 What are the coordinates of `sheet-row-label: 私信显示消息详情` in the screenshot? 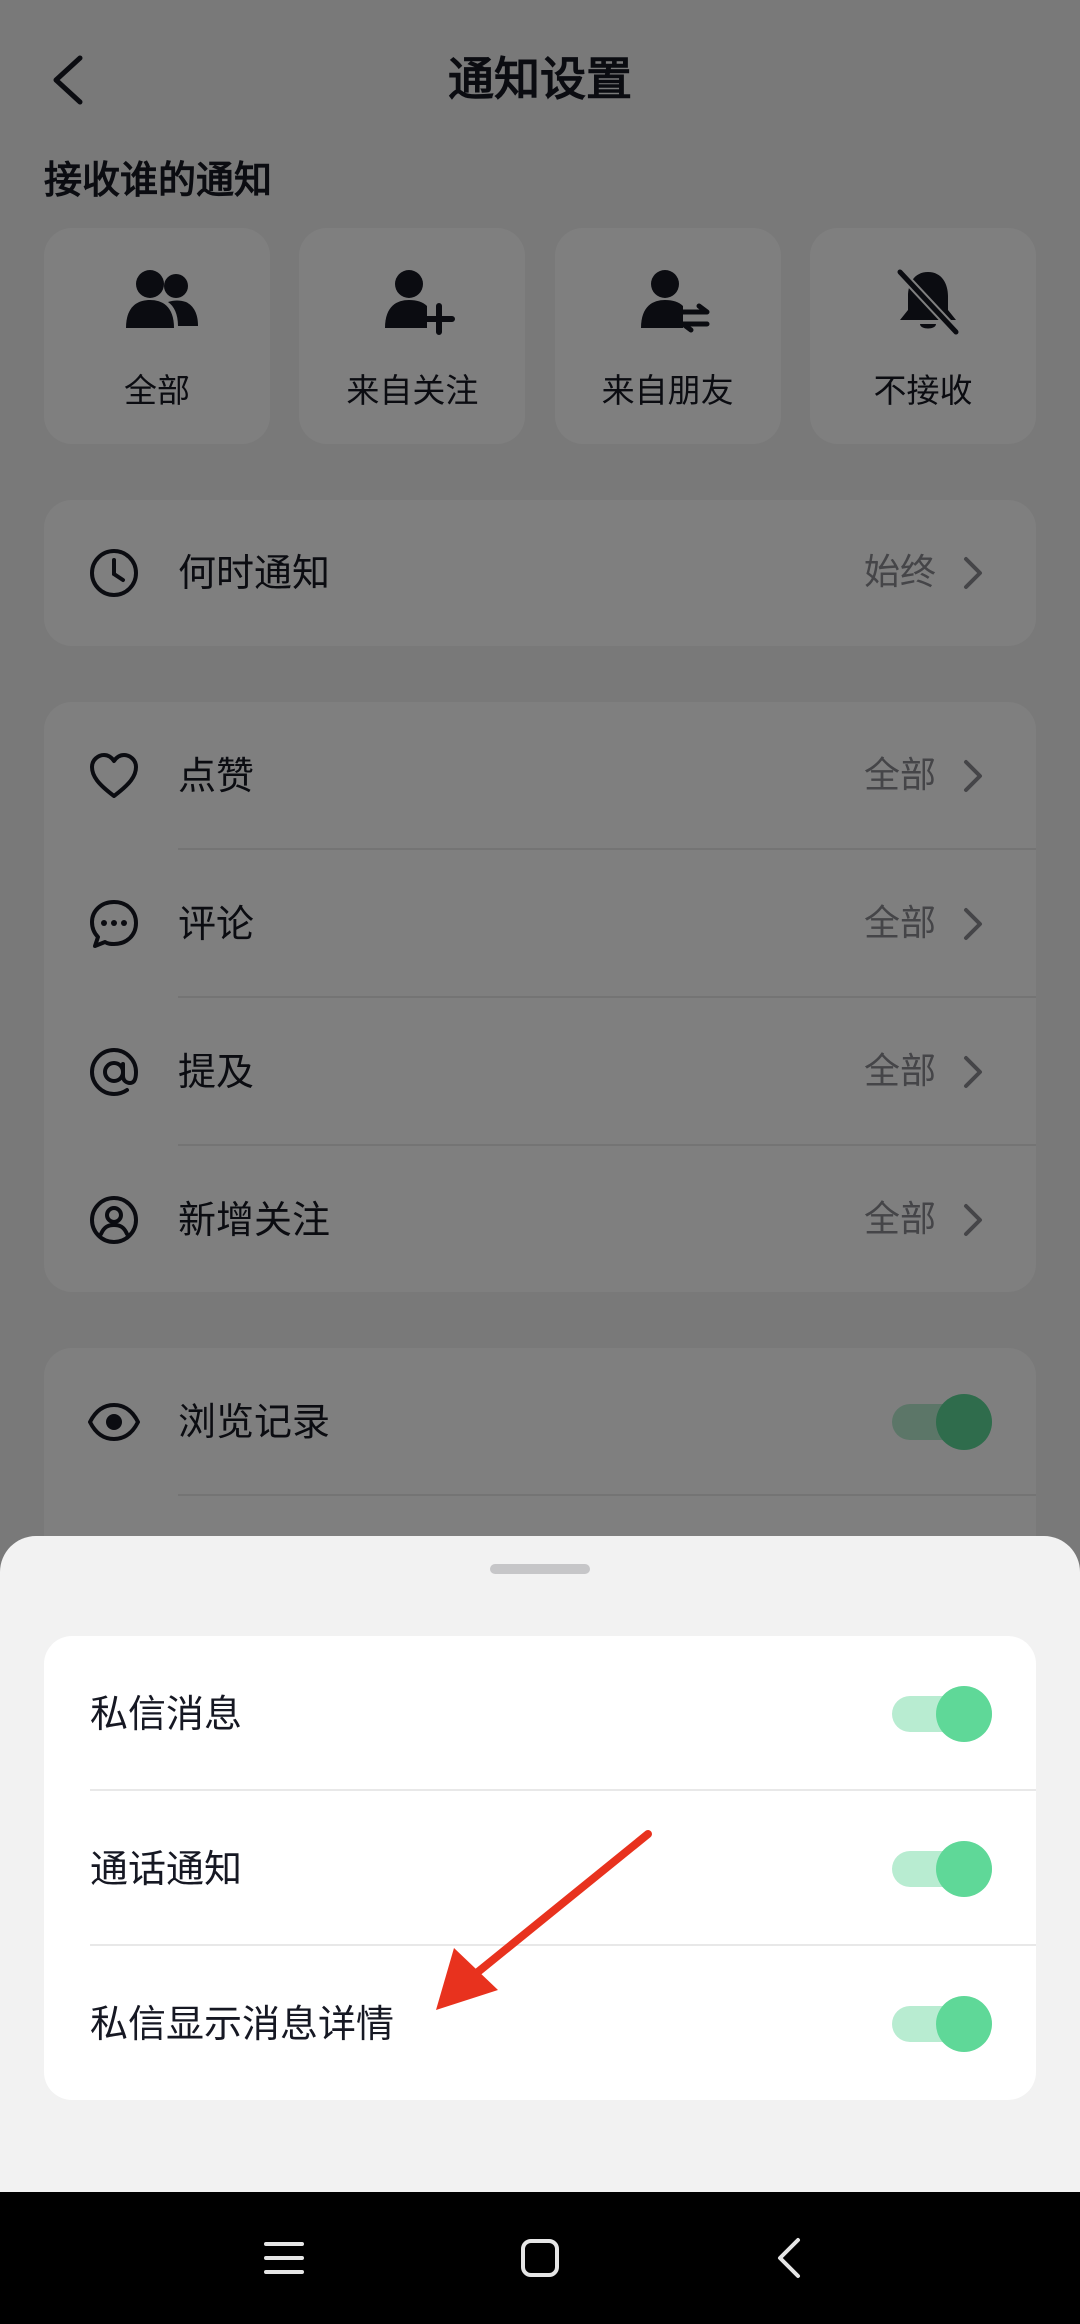 It's located at (242, 2023).